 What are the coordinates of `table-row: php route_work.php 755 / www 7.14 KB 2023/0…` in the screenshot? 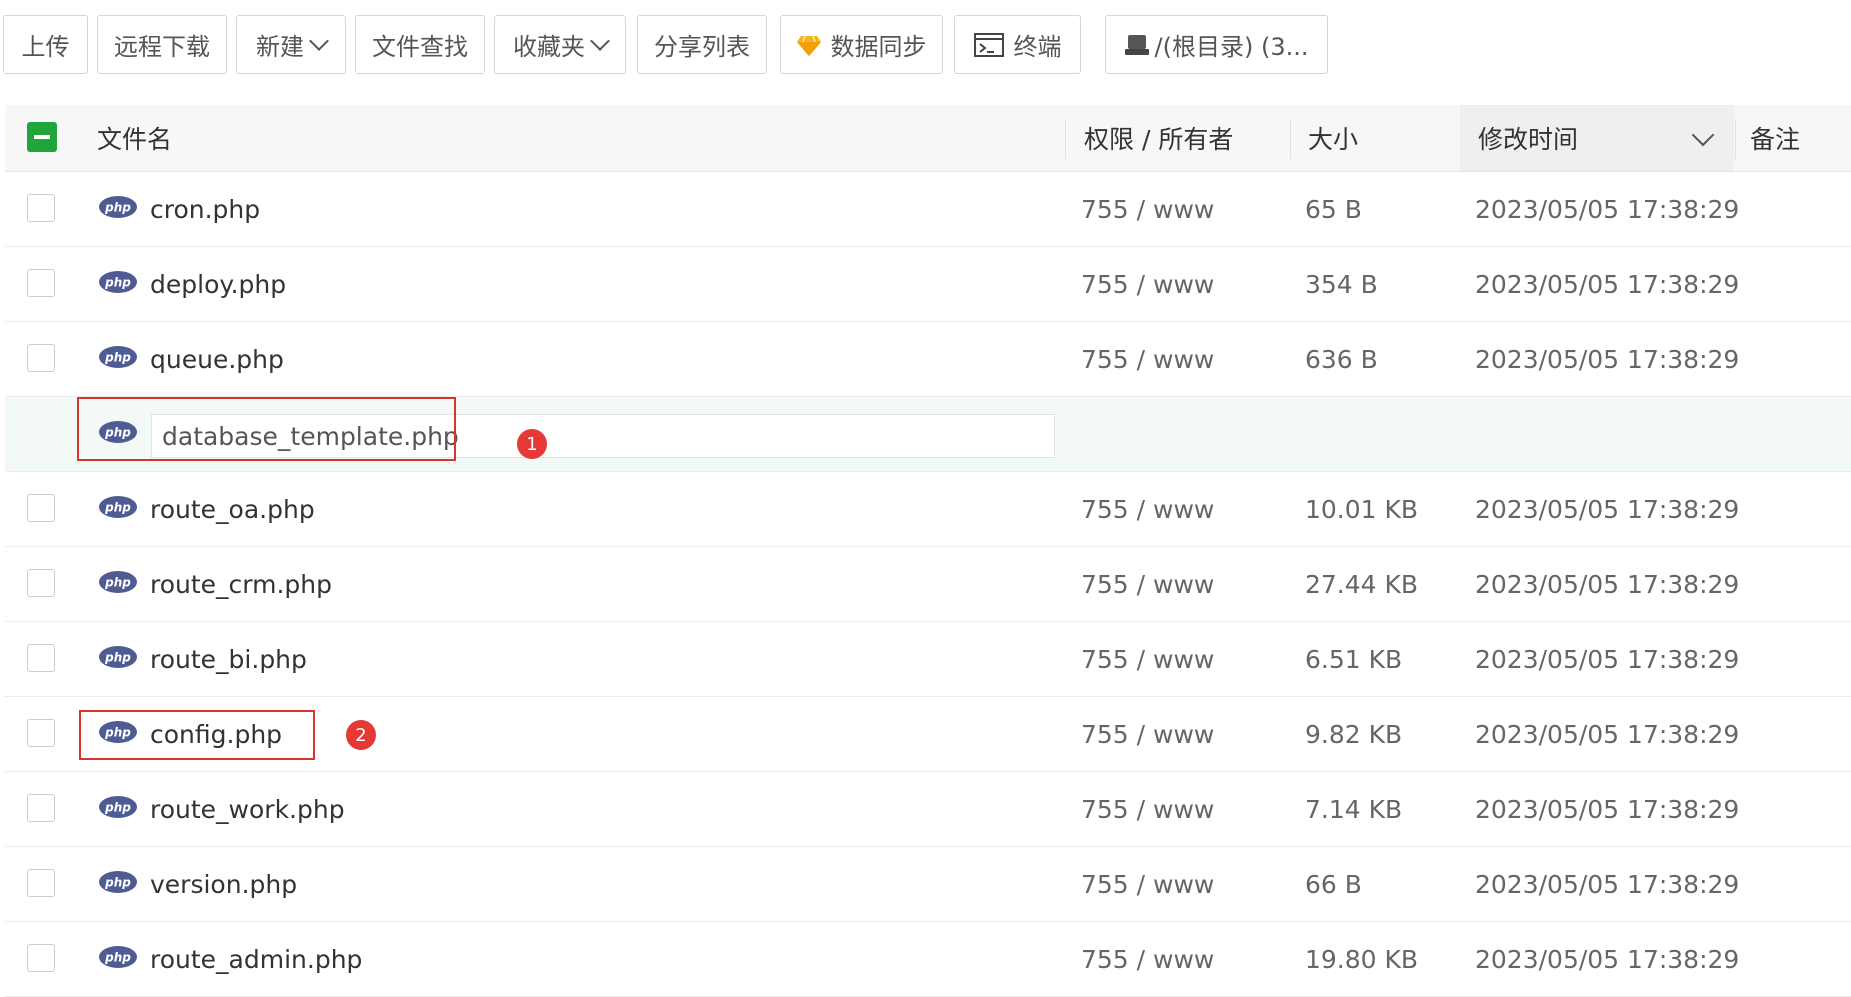 It's located at (928, 809).